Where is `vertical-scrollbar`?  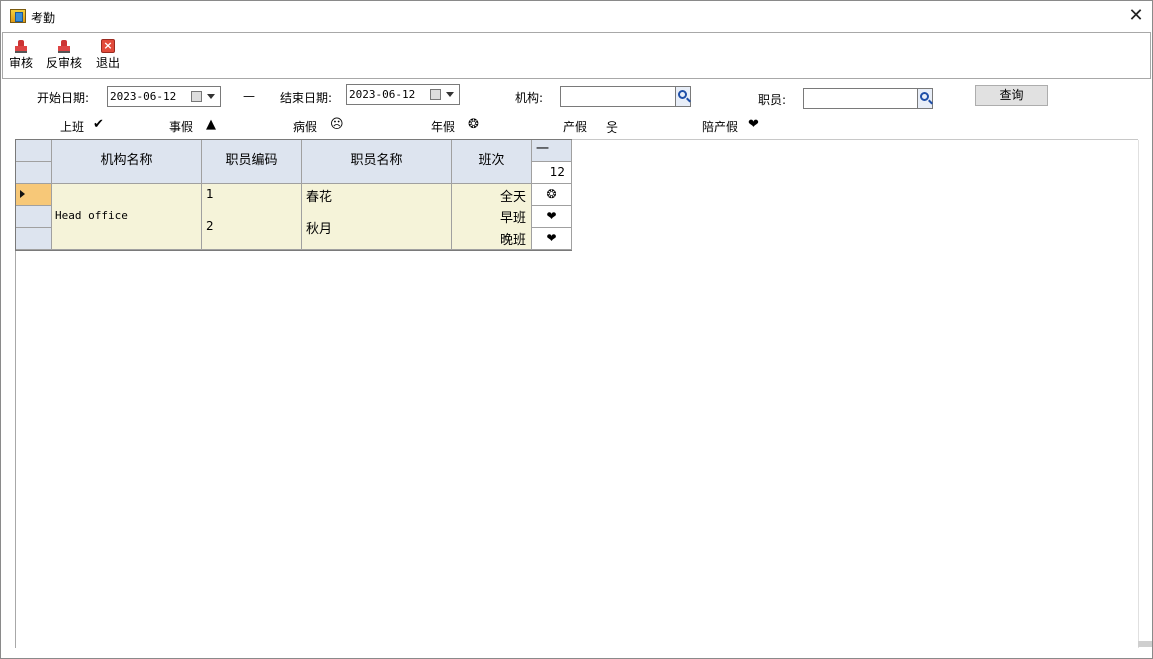 vertical-scrollbar is located at coordinates (1145, 394).